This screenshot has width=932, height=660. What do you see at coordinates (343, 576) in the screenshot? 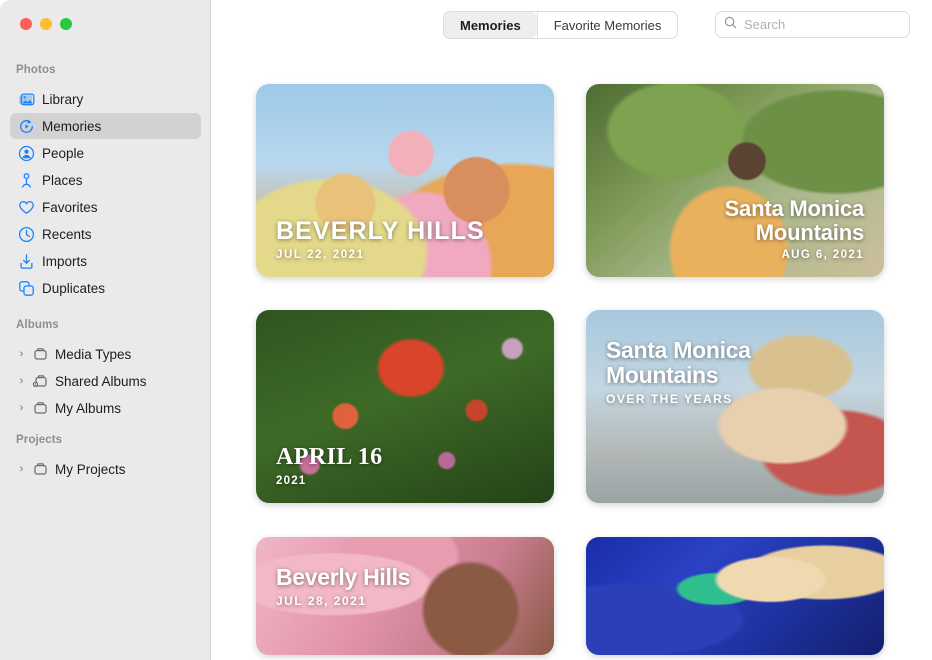
I see `memory-title: Beverly Hills` at bounding box center [343, 576].